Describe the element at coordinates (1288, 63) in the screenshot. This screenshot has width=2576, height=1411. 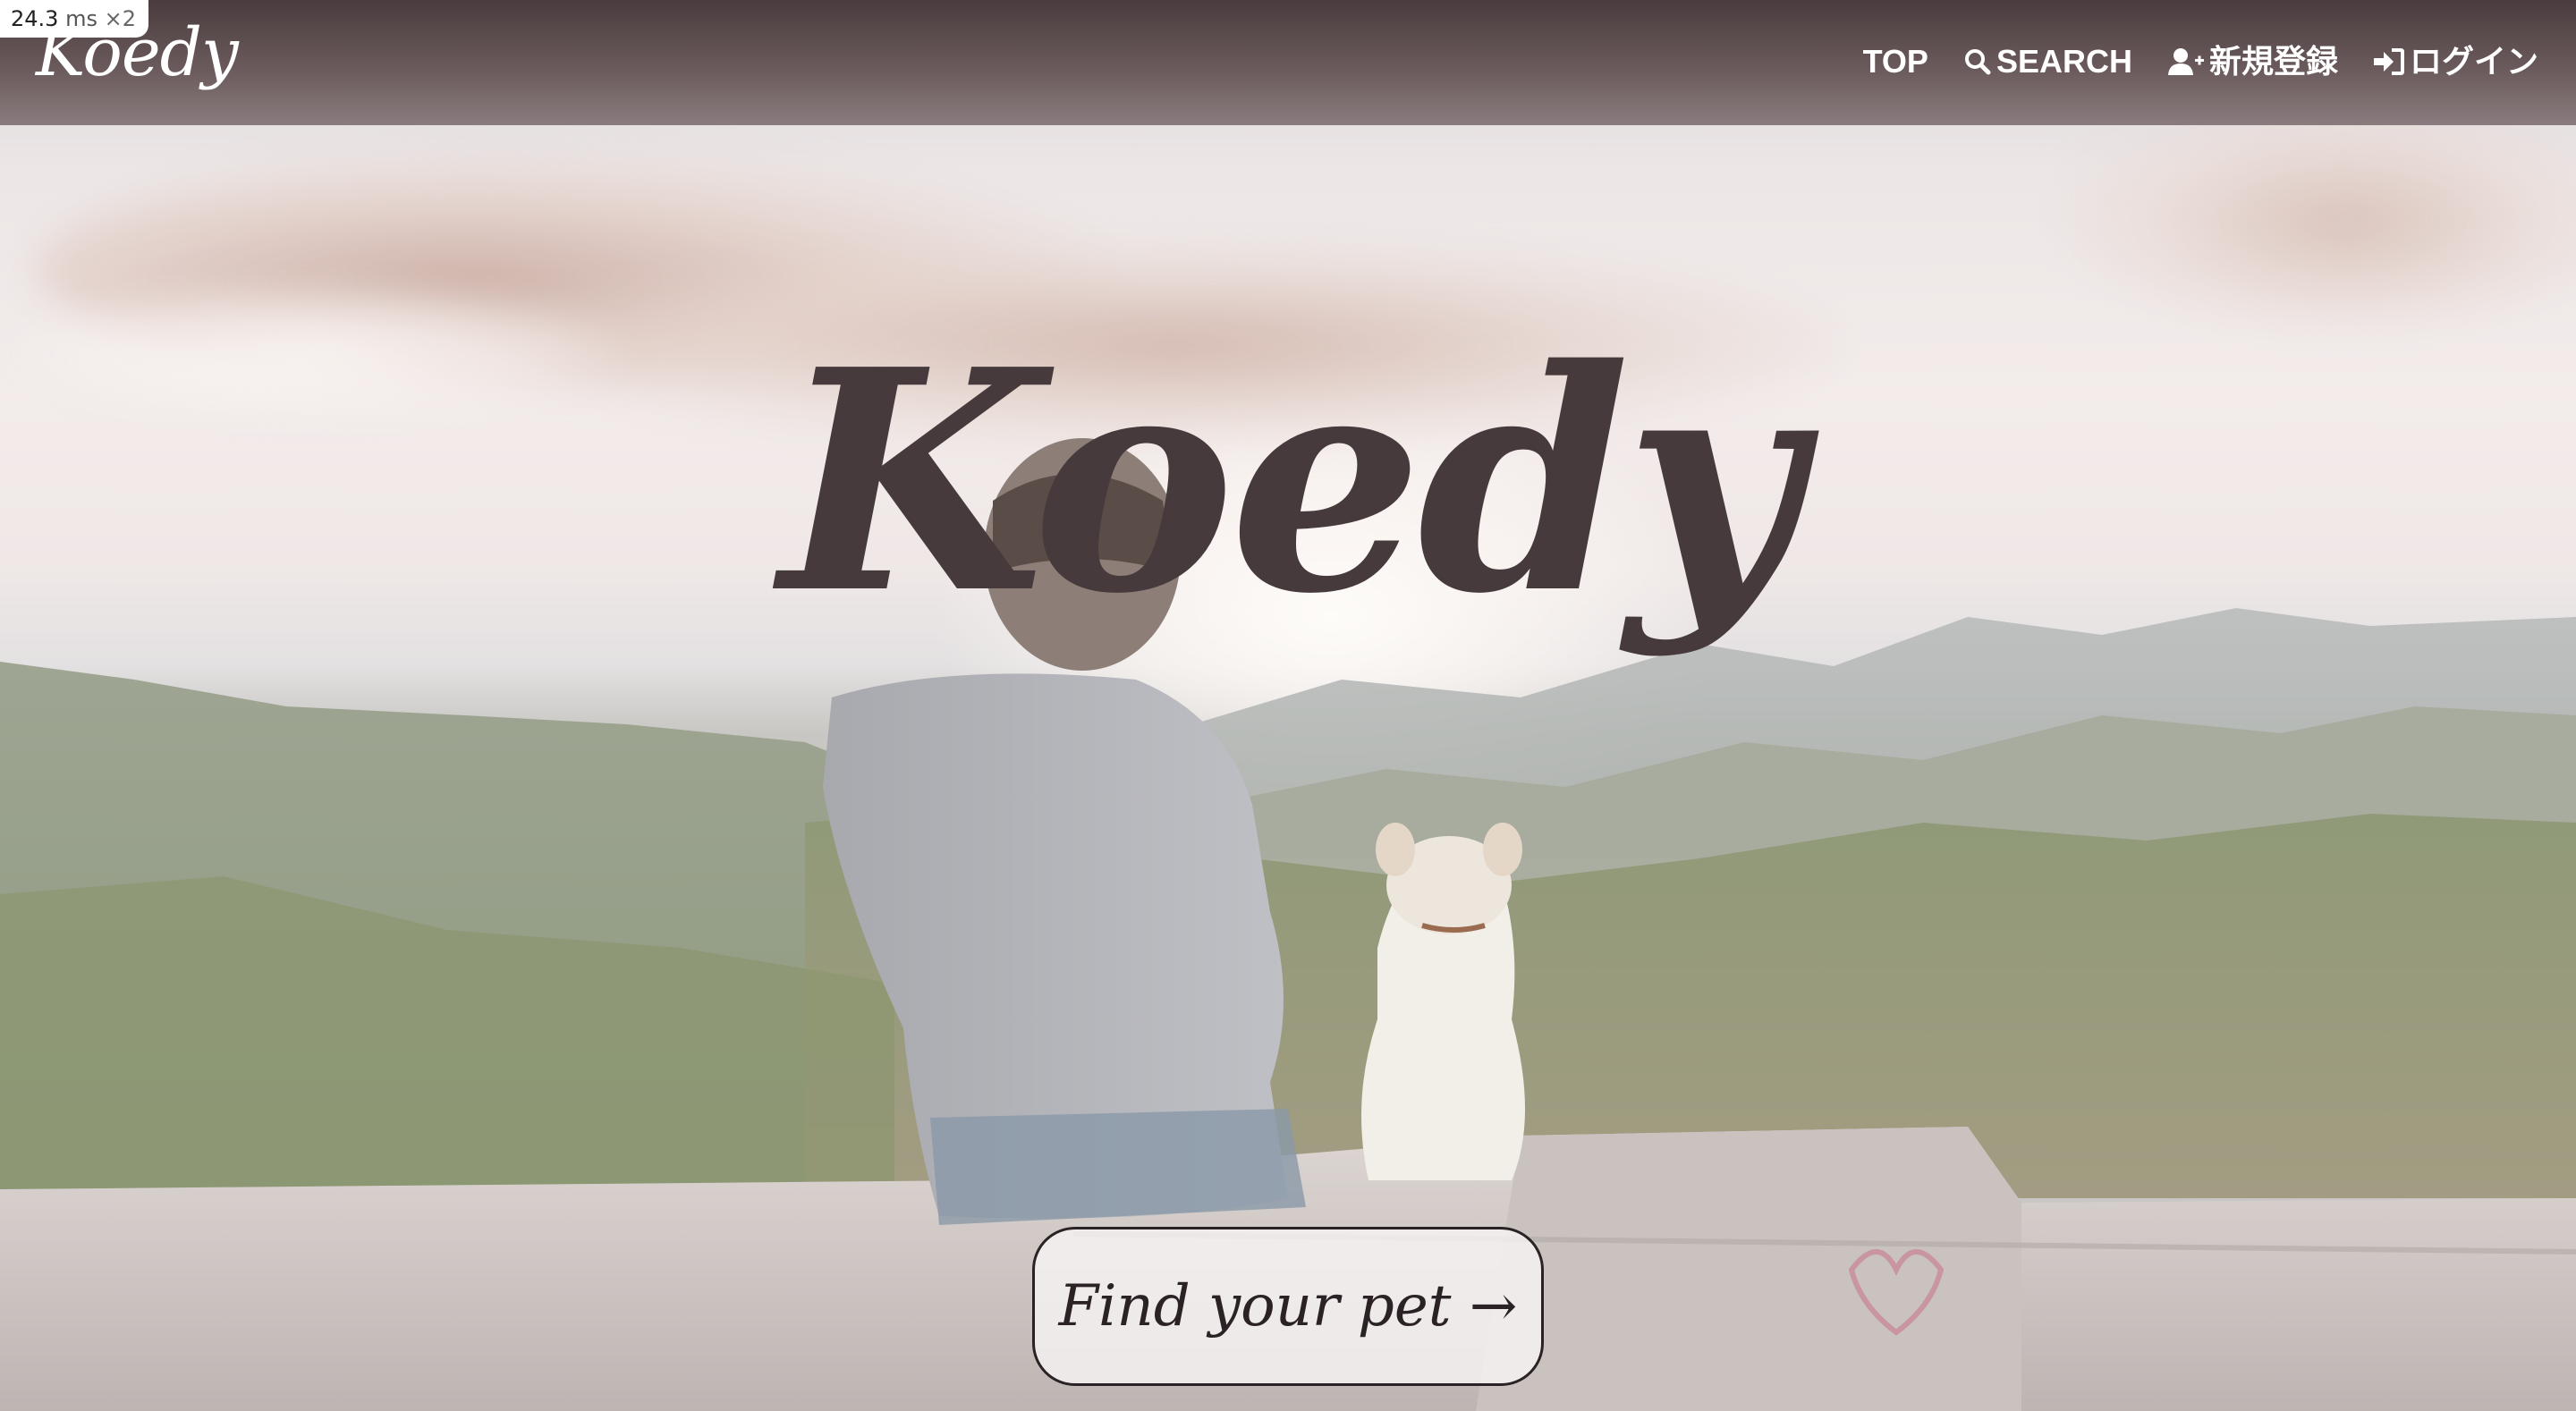
I see `top-navbar: Koedy TOP SEARCH 新規登録 ログイン` at that location.